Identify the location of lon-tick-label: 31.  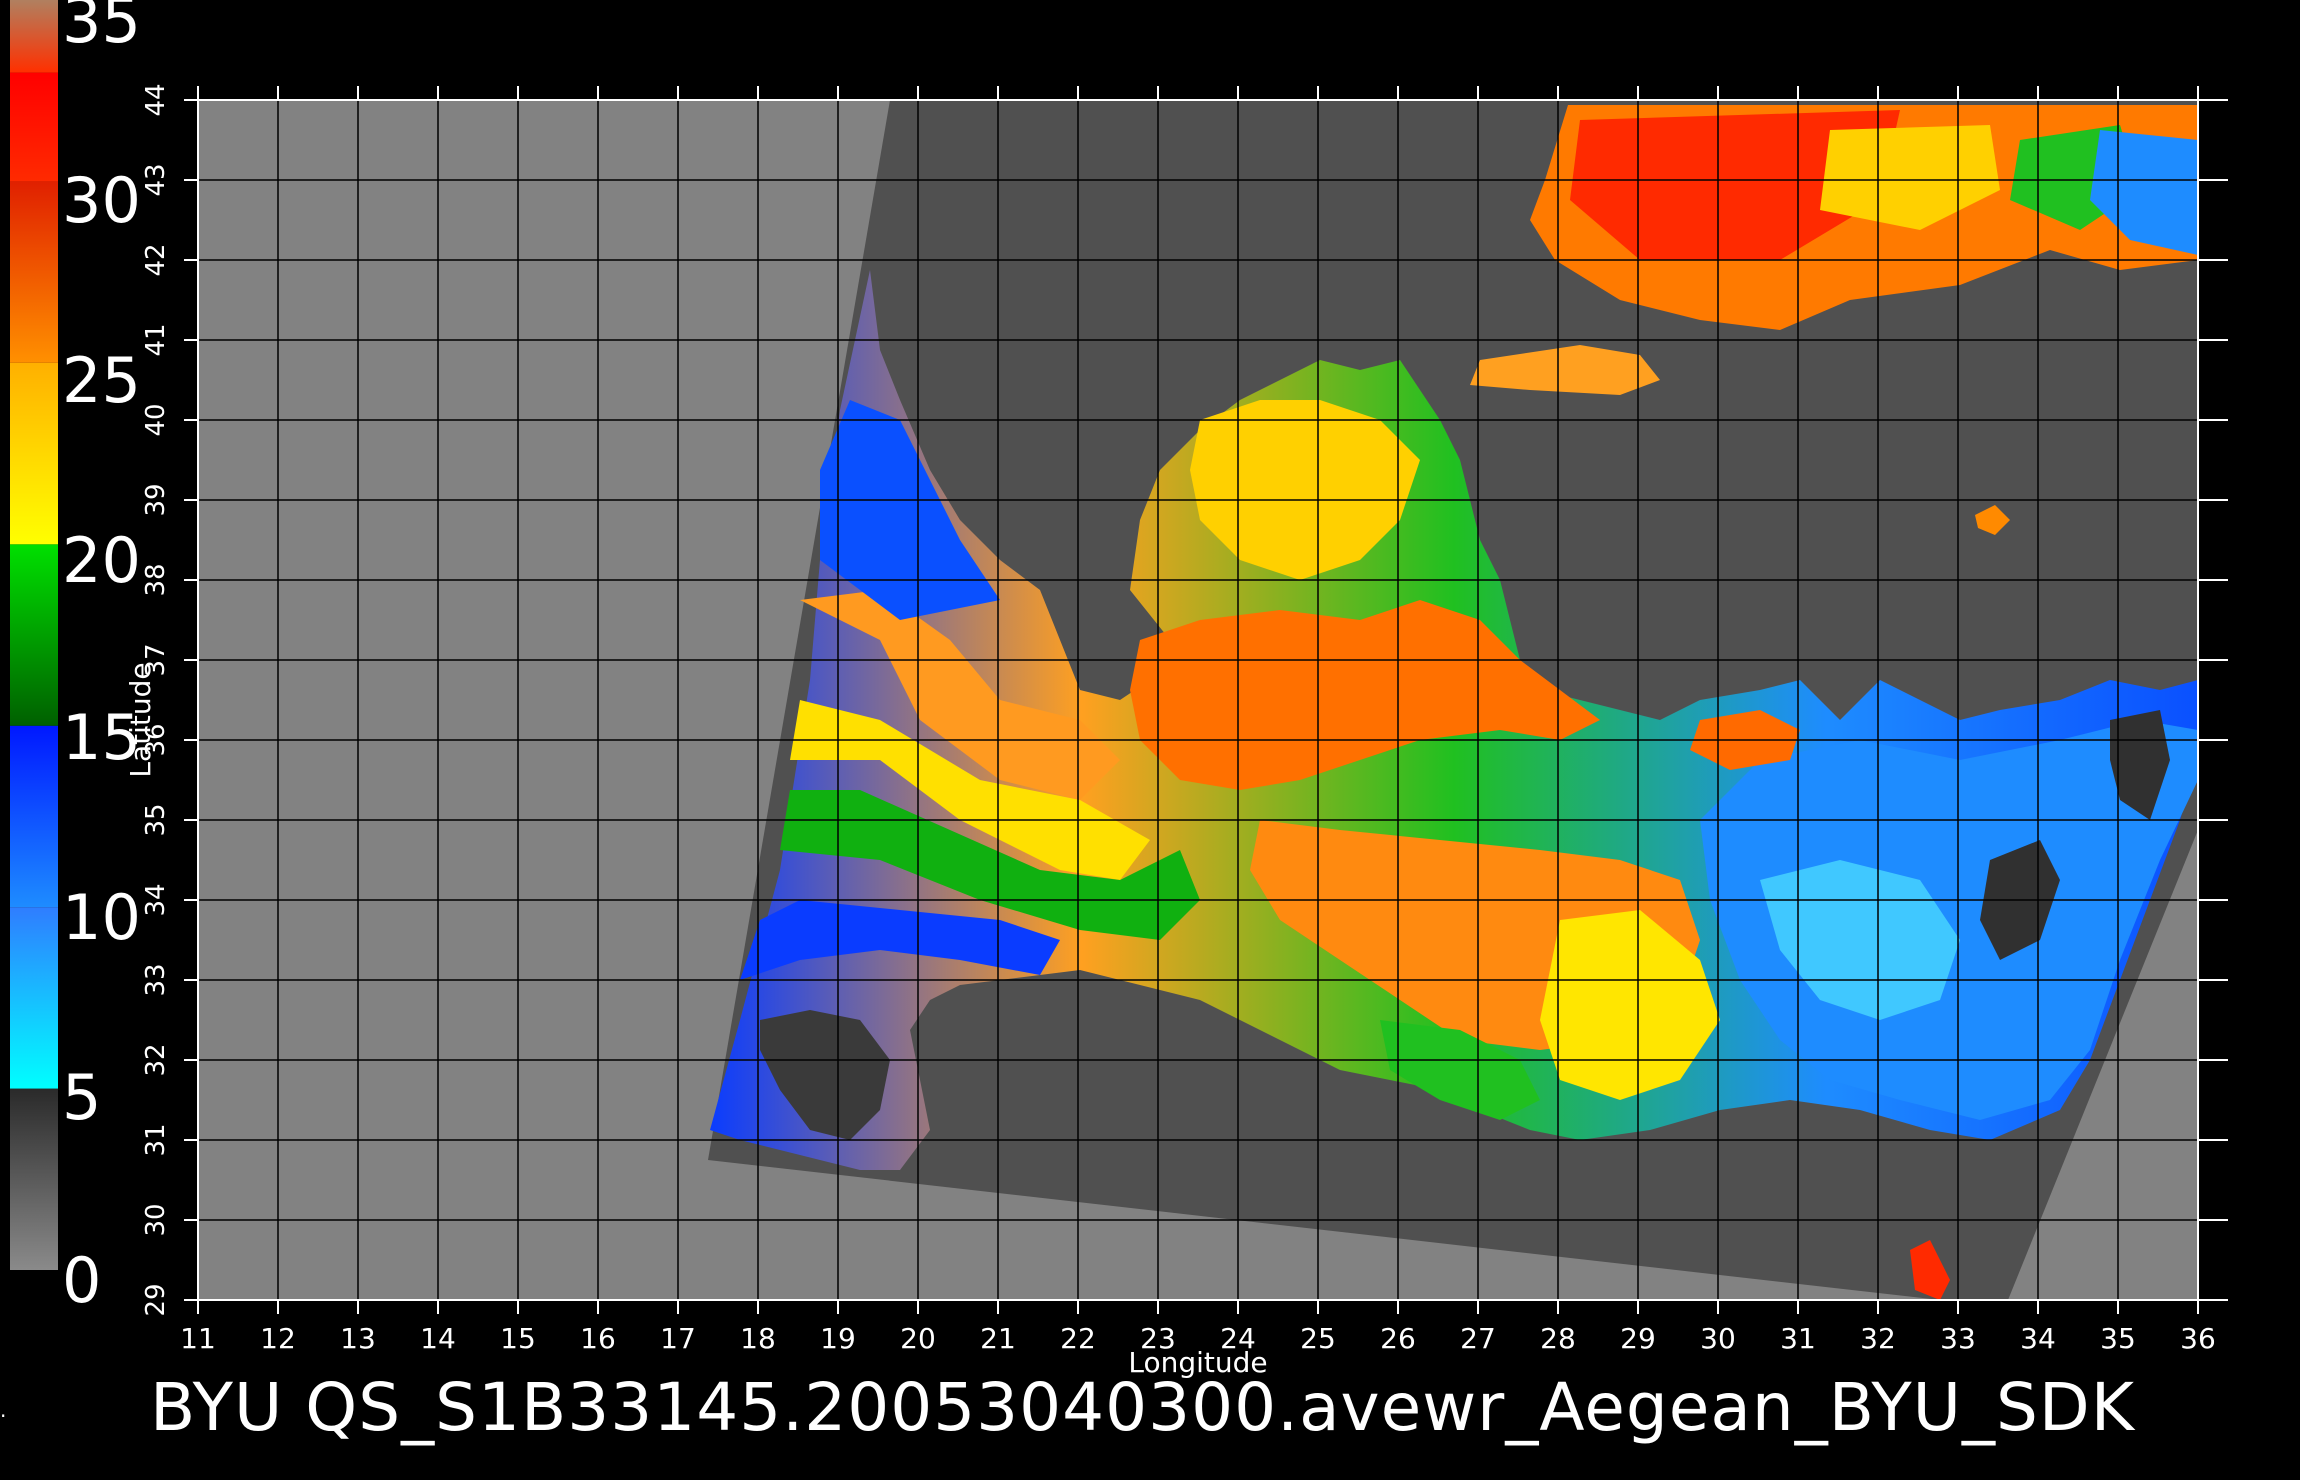
(1798, 1338).